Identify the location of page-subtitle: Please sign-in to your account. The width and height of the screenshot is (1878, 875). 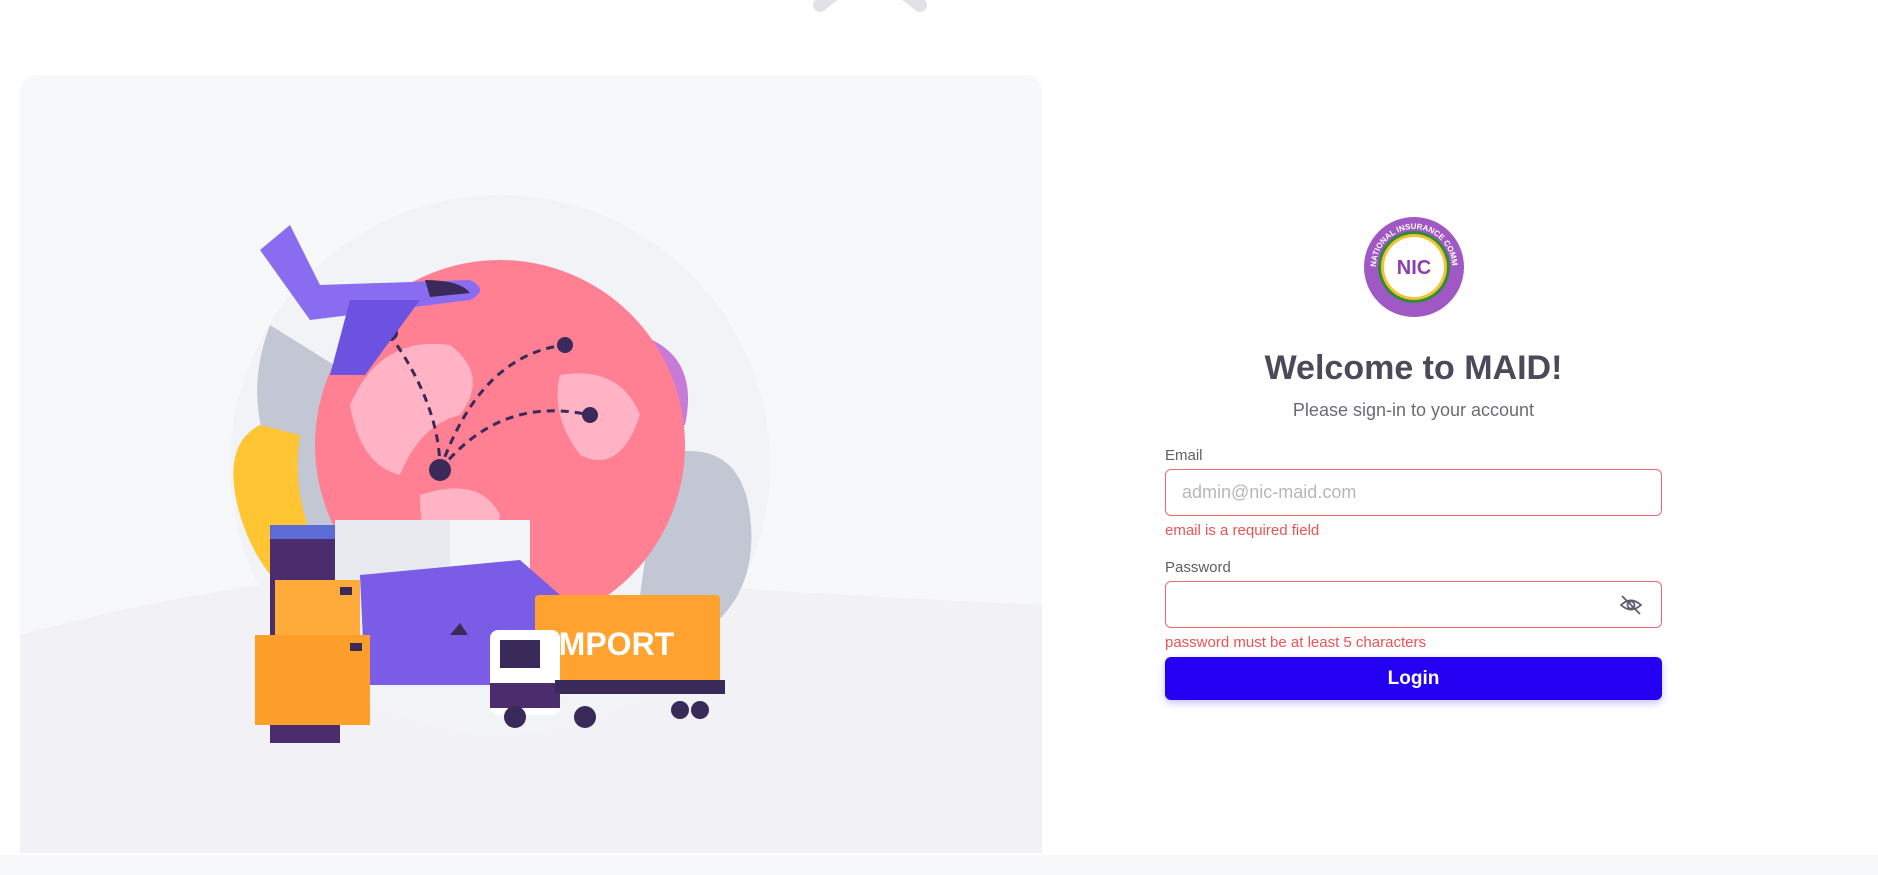
(1413, 410).